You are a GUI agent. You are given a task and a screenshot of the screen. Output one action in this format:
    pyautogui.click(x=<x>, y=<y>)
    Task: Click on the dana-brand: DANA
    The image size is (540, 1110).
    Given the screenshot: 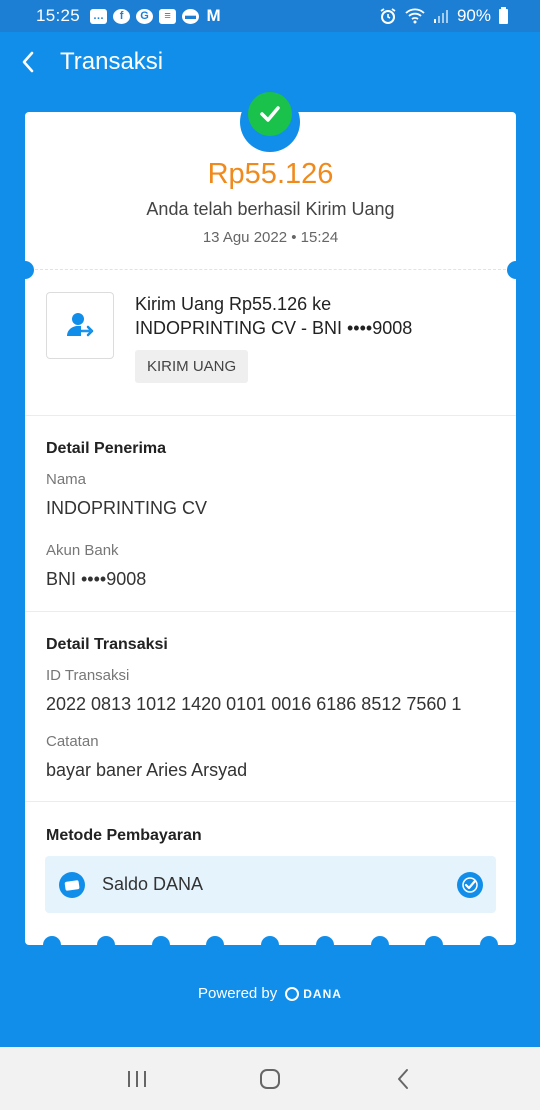 What is the action you would take?
    pyautogui.click(x=322, y=993)
    